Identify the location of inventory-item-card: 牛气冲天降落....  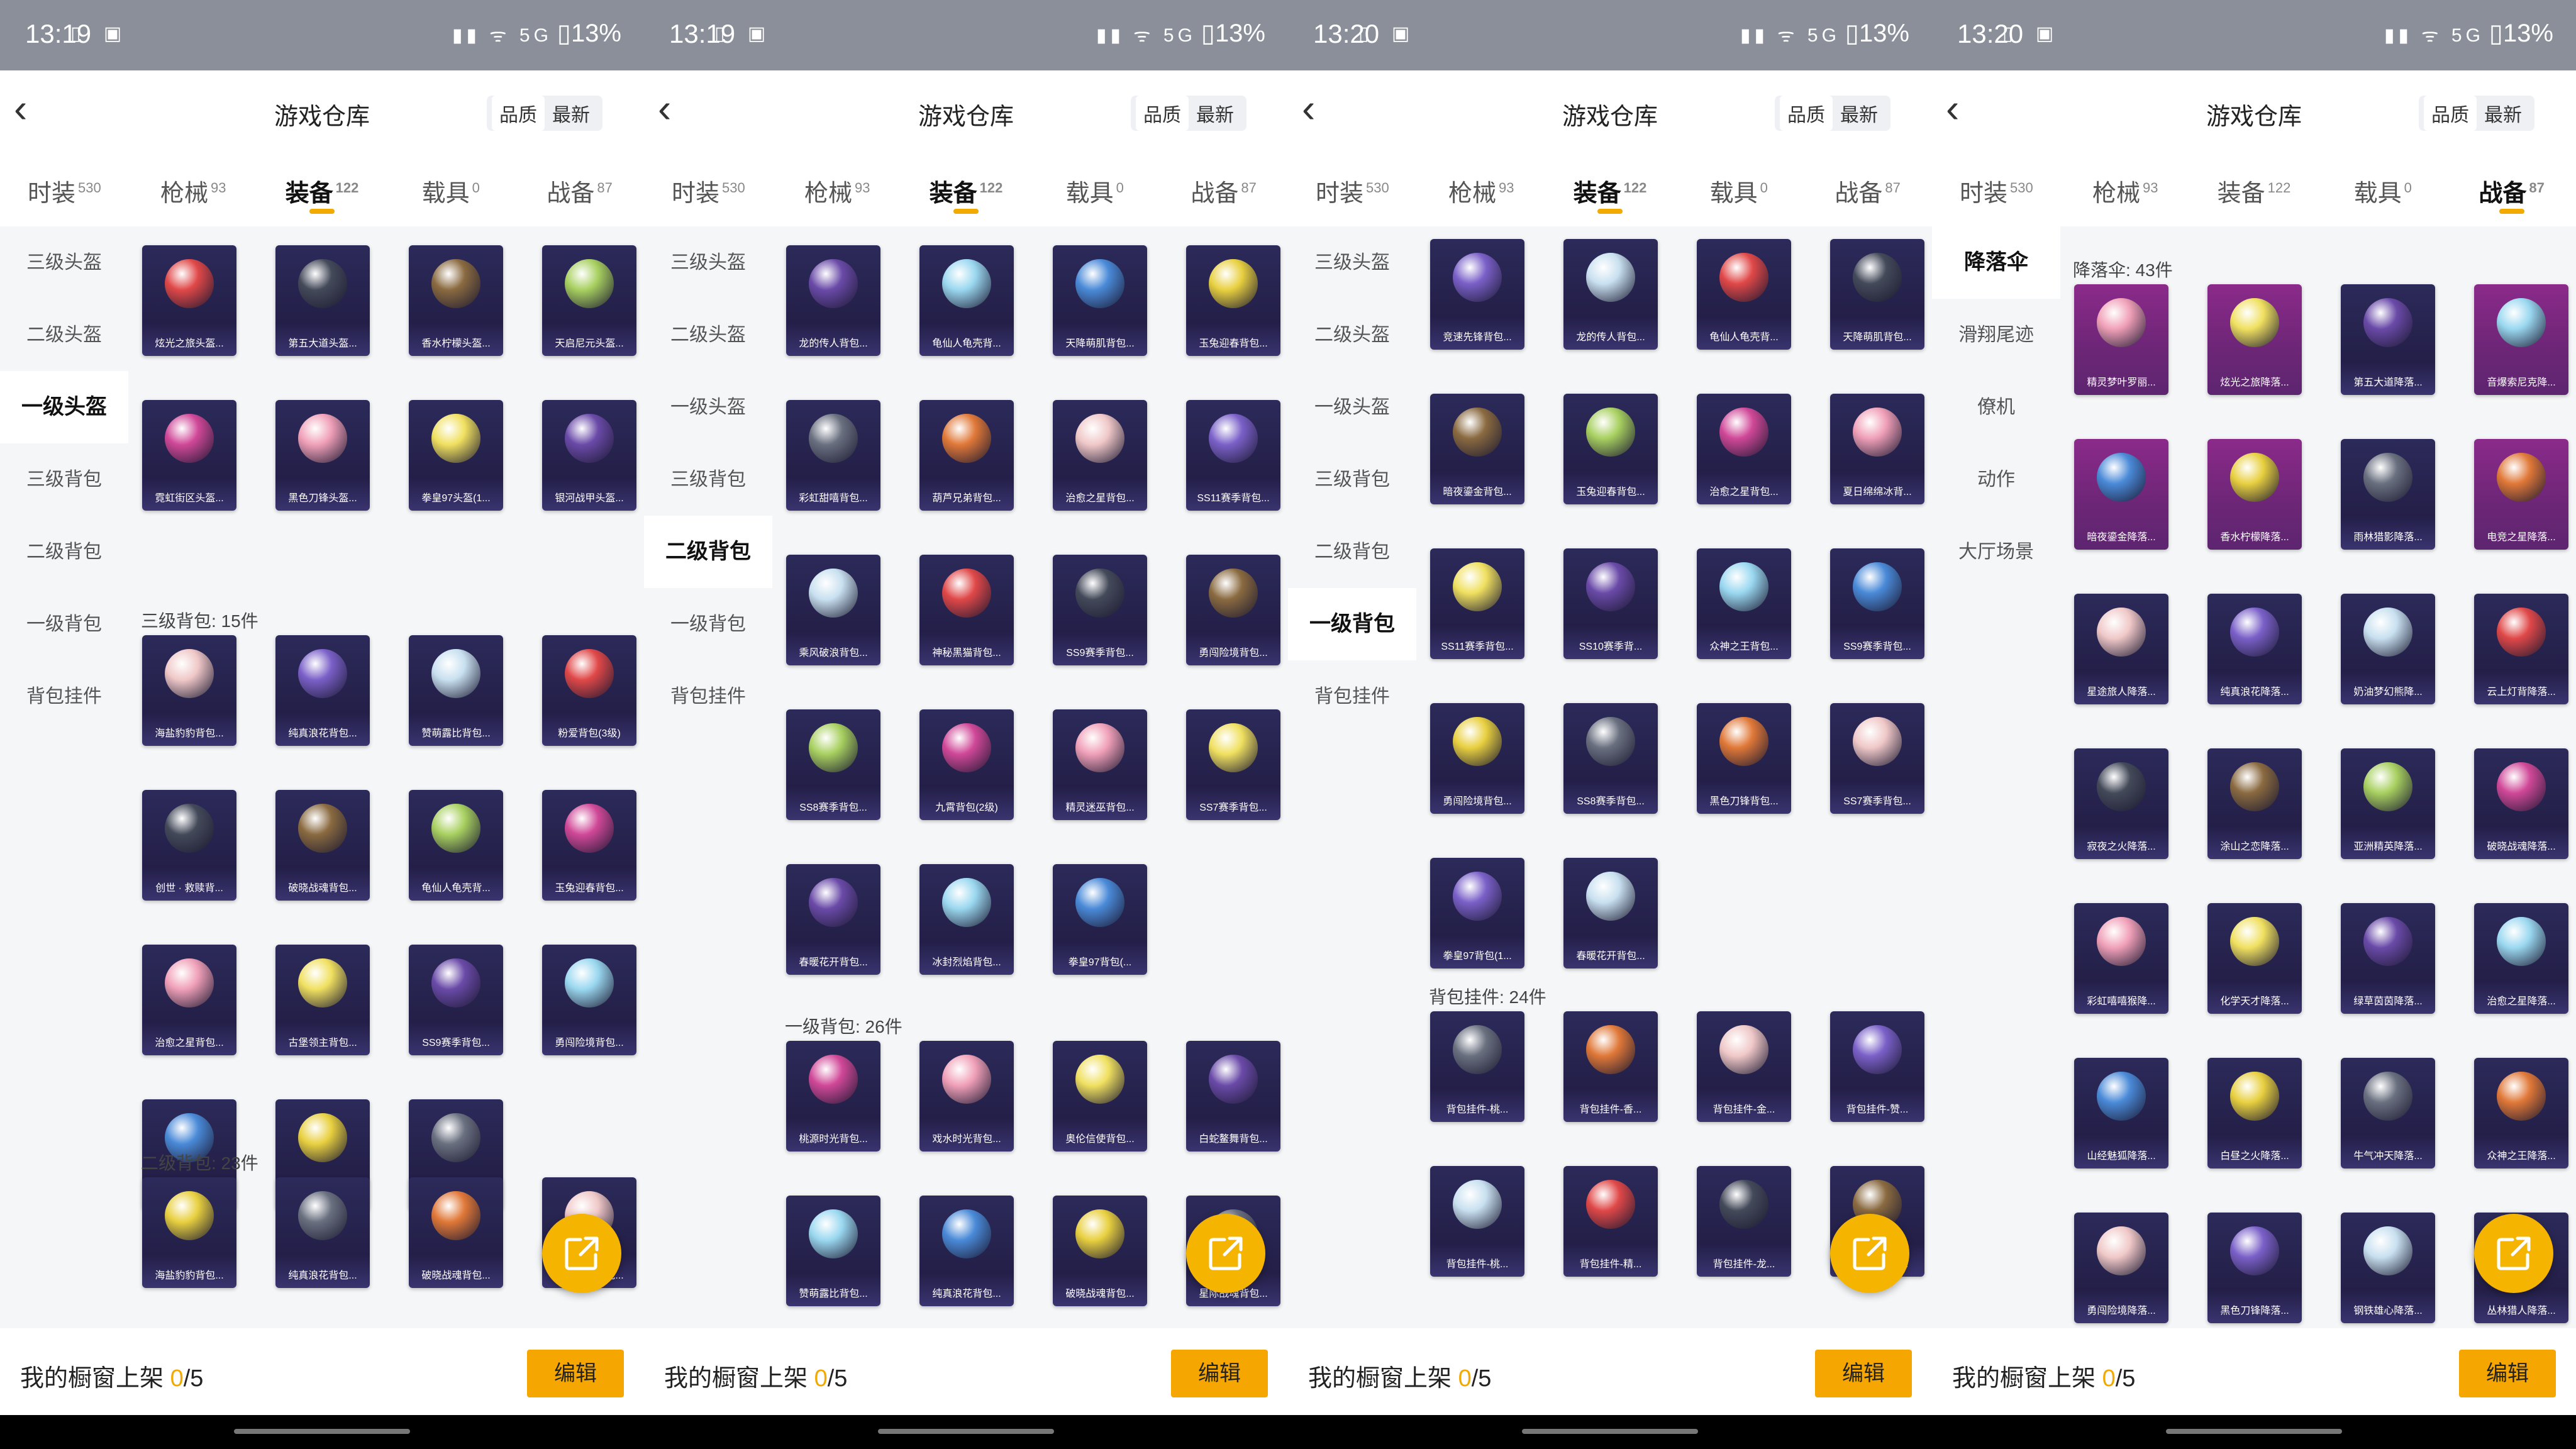
(2388, 1113).